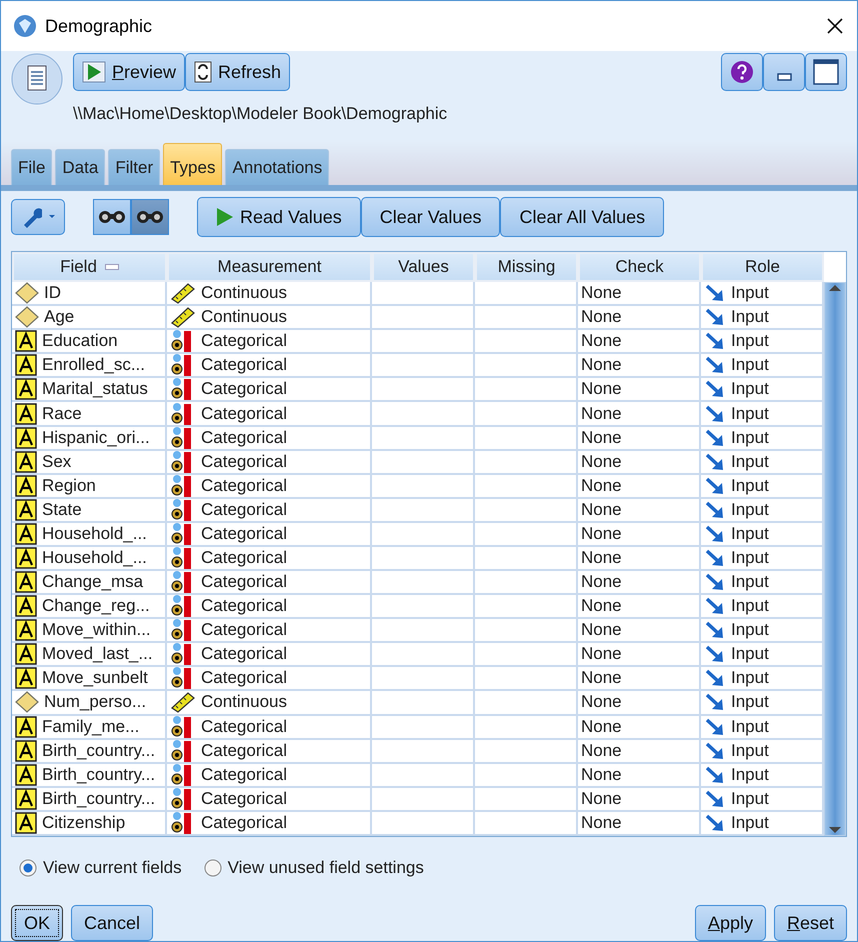 This screenshot has width=858, height=942. What do you see at coordinates (225, 217) in the screenshot?
I see `play-icon` at bounding box center [225, 217].